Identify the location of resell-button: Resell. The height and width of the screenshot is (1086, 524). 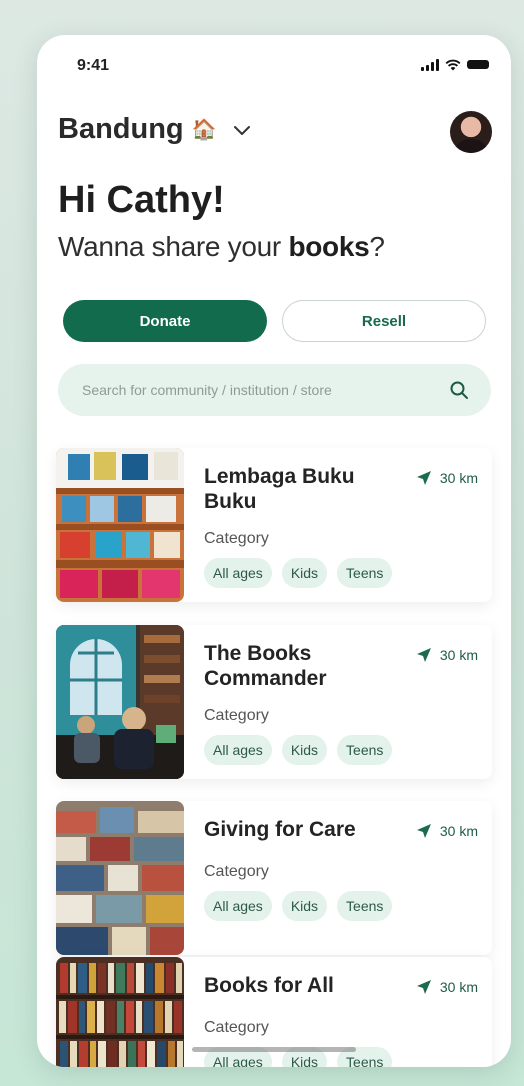
(384, 321).